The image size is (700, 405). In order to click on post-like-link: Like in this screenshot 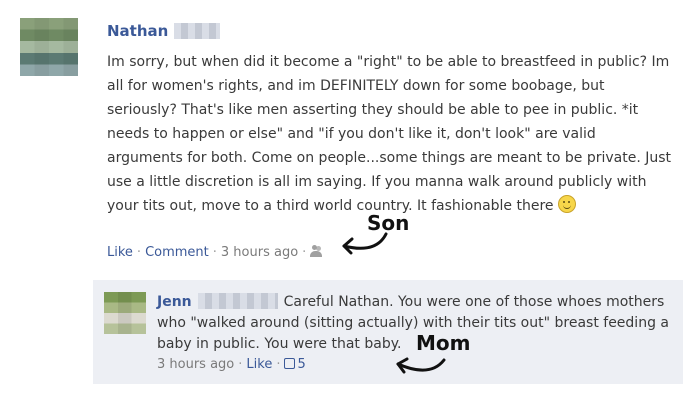, I will do `click(120, 252)`.